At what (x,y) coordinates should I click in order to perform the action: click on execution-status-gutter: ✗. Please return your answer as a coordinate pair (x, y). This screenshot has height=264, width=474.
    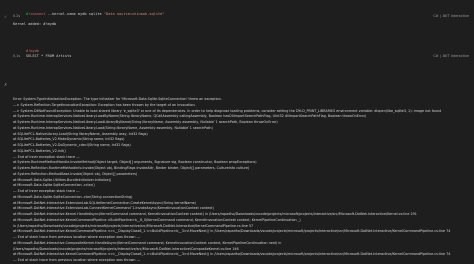
    Looking at the image, I should click on (8, 84).